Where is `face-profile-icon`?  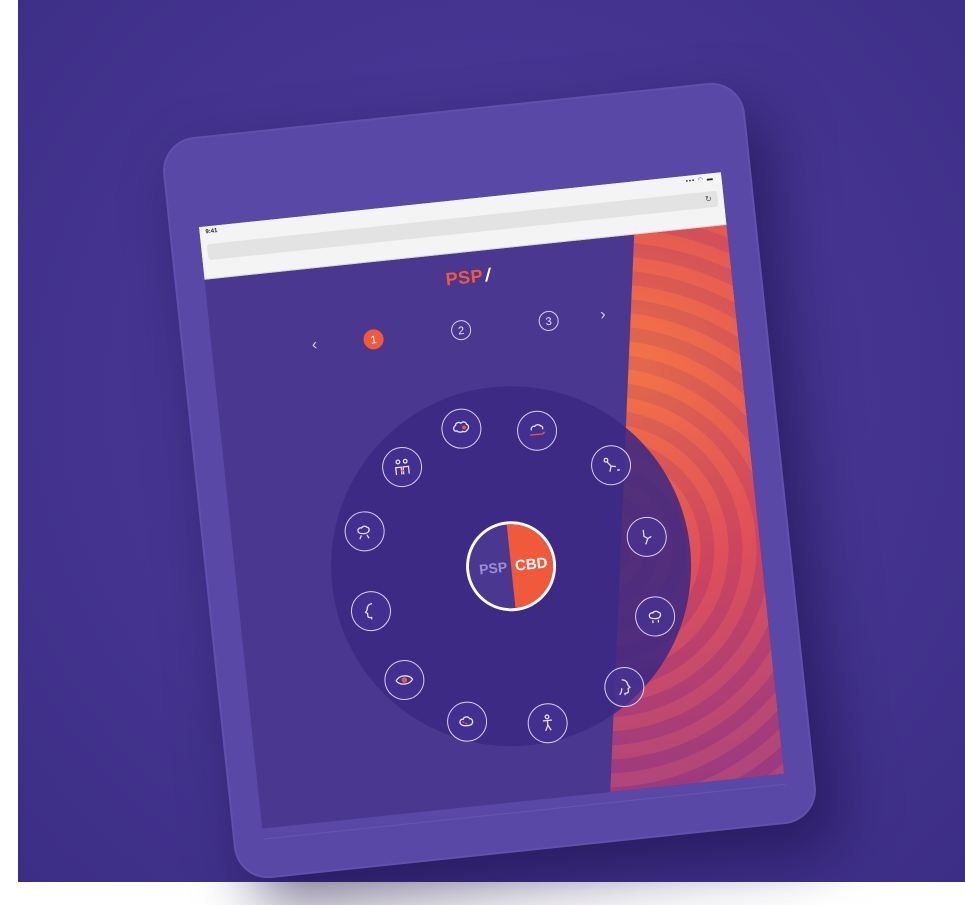 face-profile-icon is located at coordinates (371, 611).